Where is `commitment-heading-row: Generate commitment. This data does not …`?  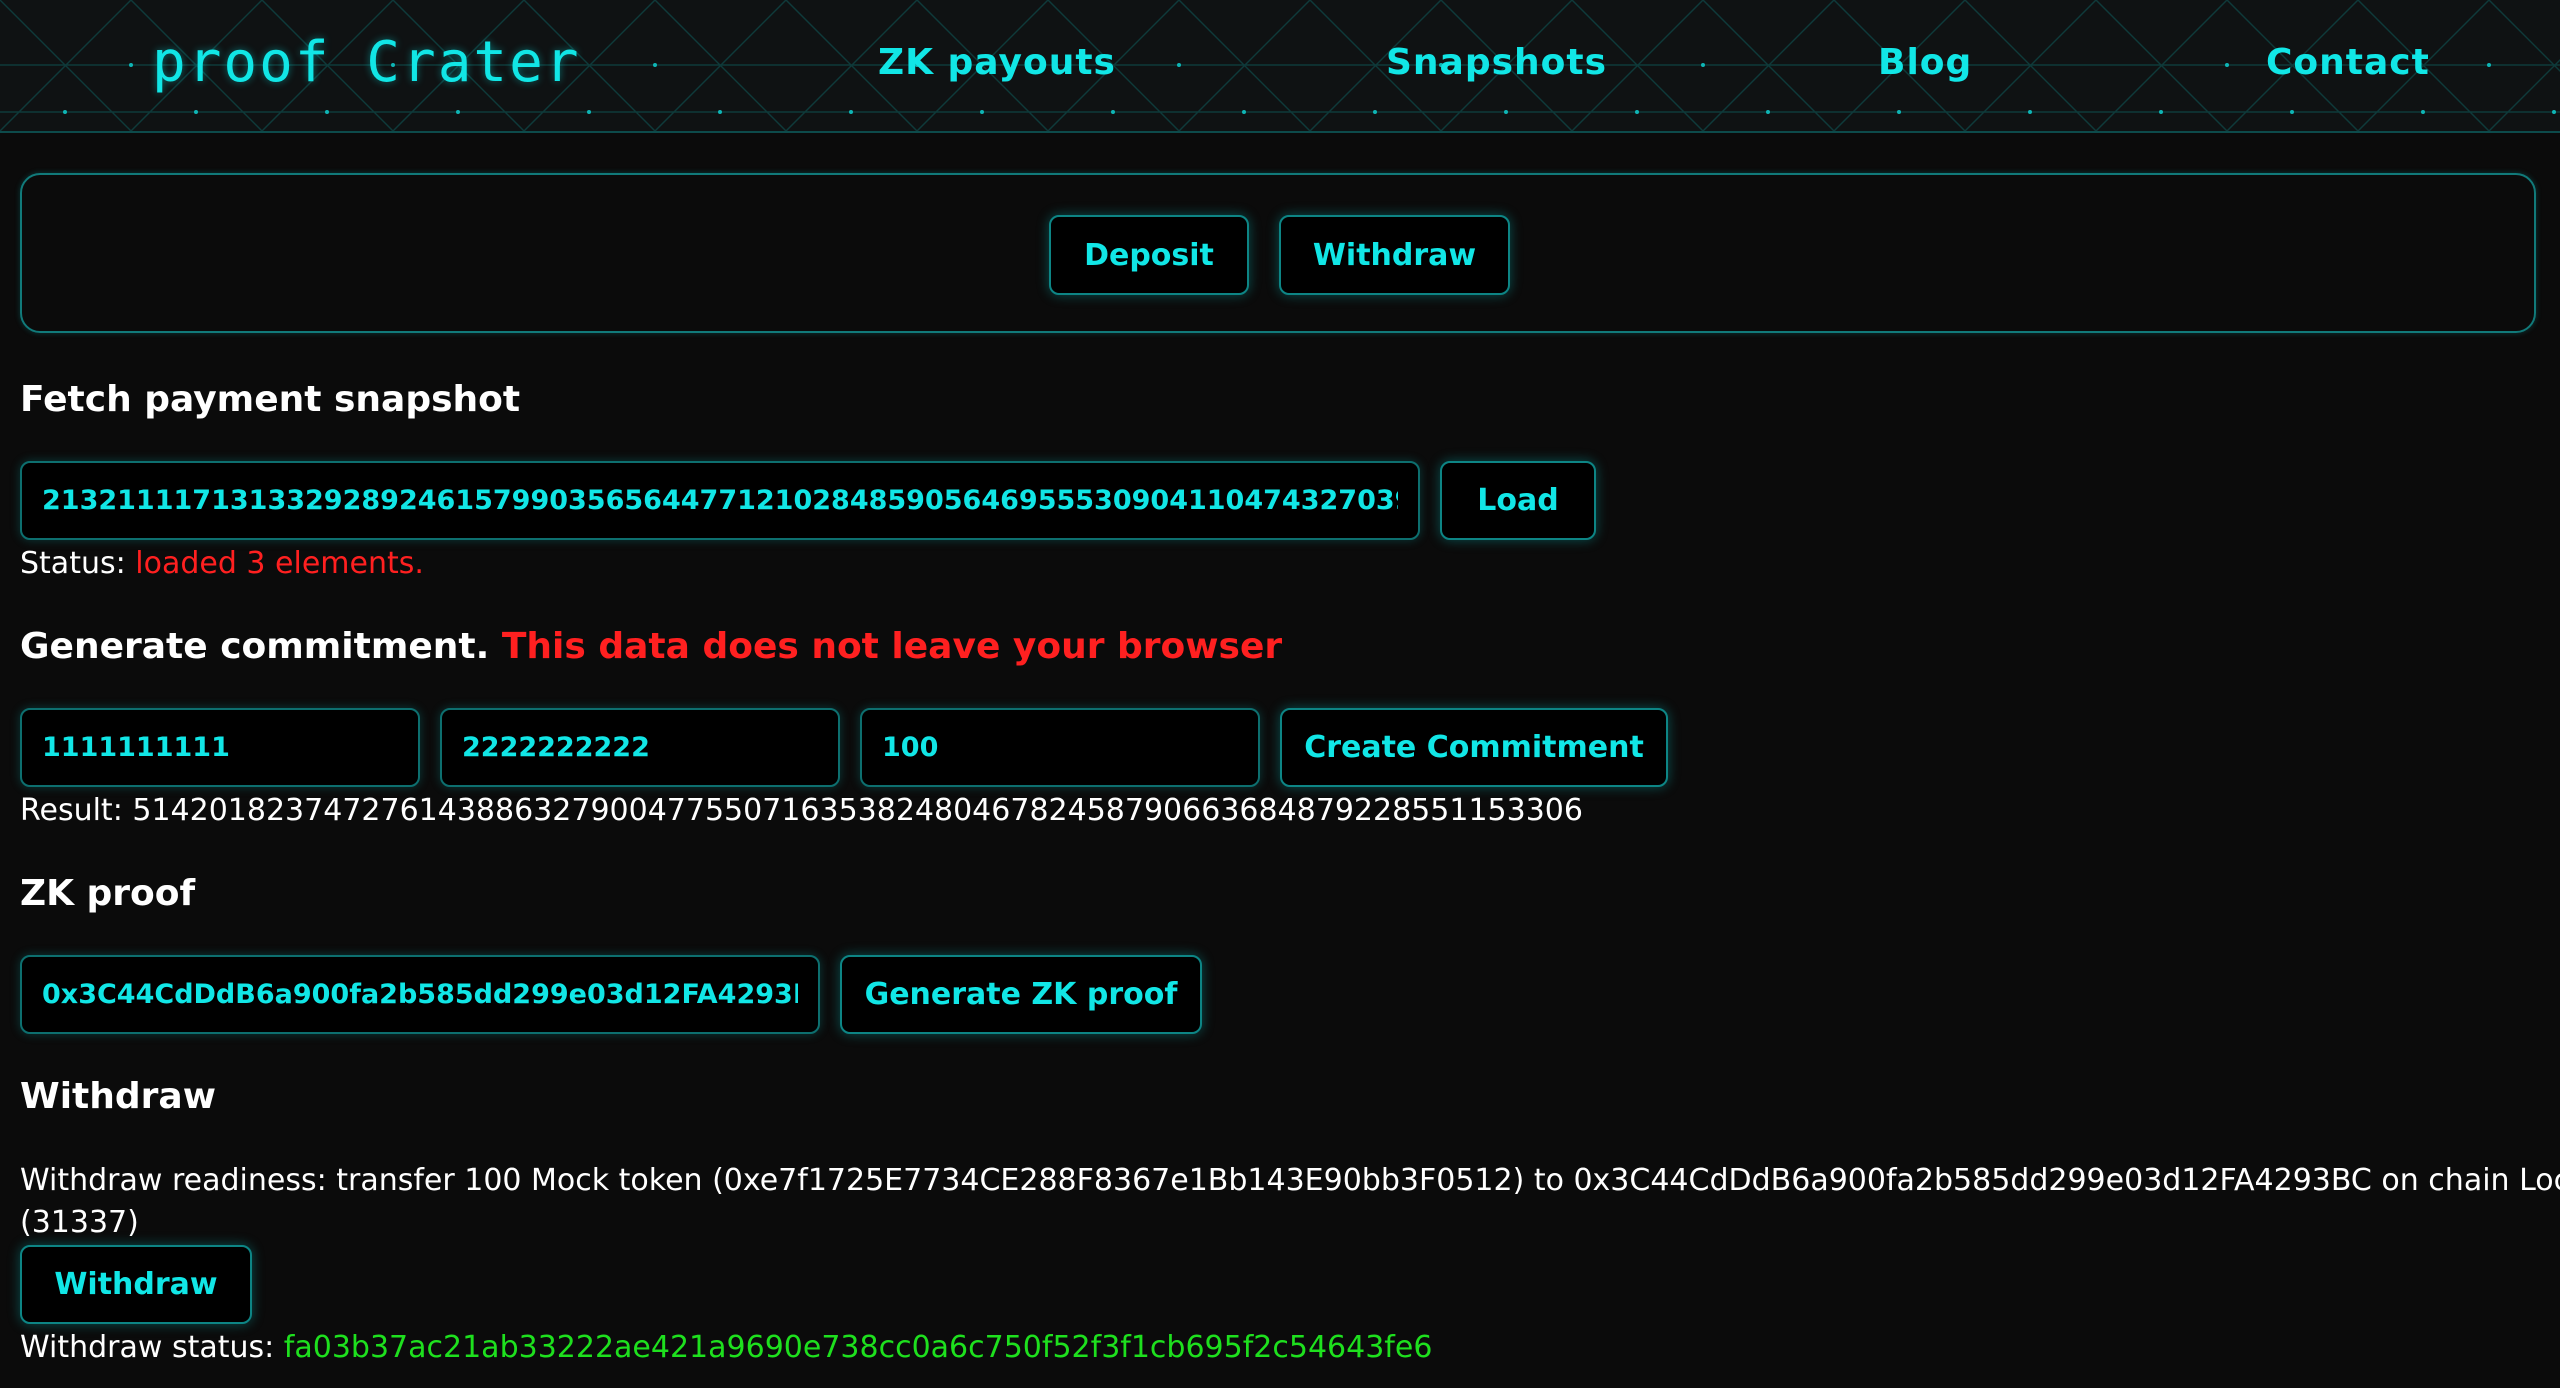
commitment-heading-row: Generate commitment. This data does not … is located at coordinates (651, 646).